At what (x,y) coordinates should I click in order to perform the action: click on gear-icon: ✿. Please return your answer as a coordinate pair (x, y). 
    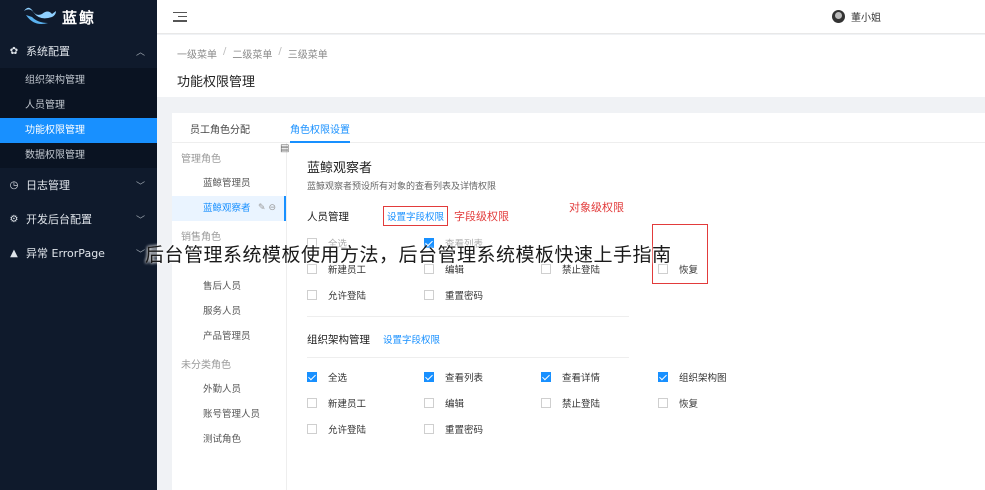
    Looking at the image, I should click on (14, 51).